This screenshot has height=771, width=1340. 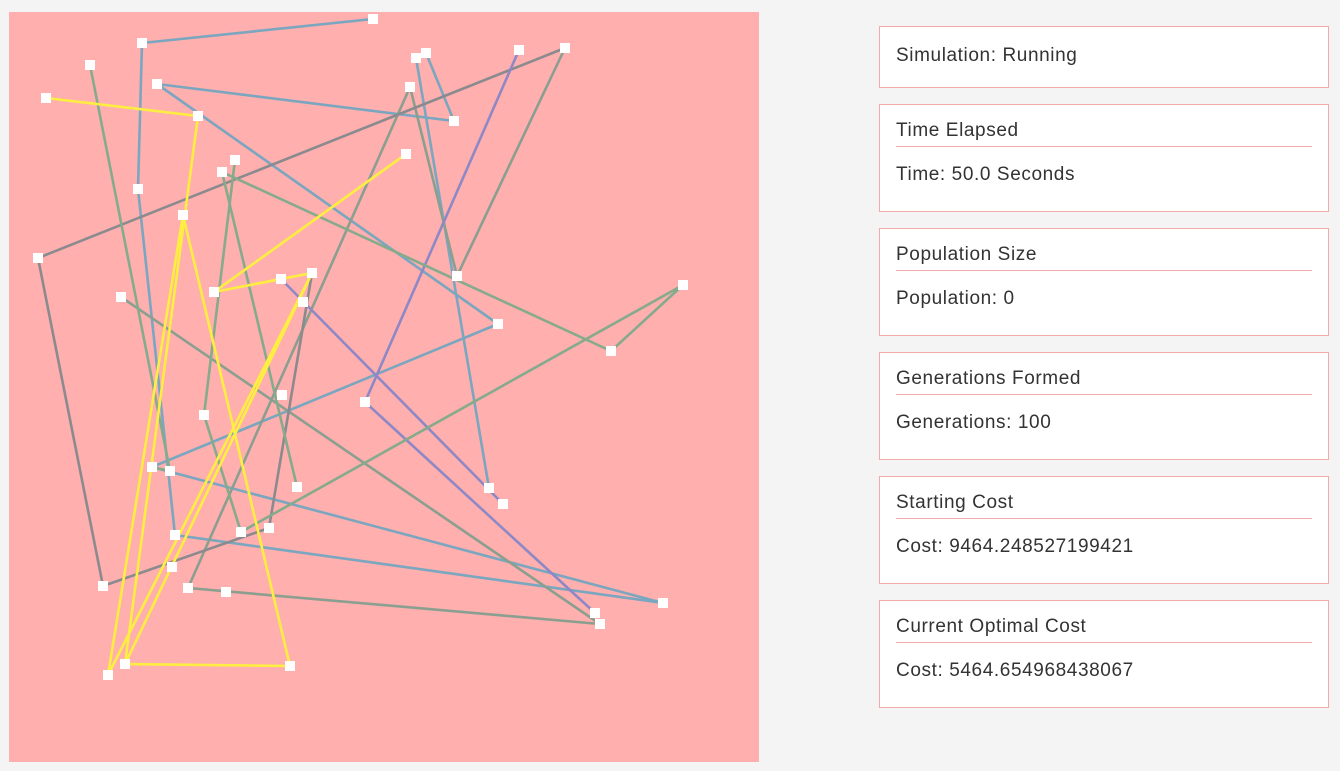 What do you see at coordinates (1104, 629) in the screenshot?
I see `optimal-cost-heading: Current Optimal Cost` at bounding box center [1104, 629].